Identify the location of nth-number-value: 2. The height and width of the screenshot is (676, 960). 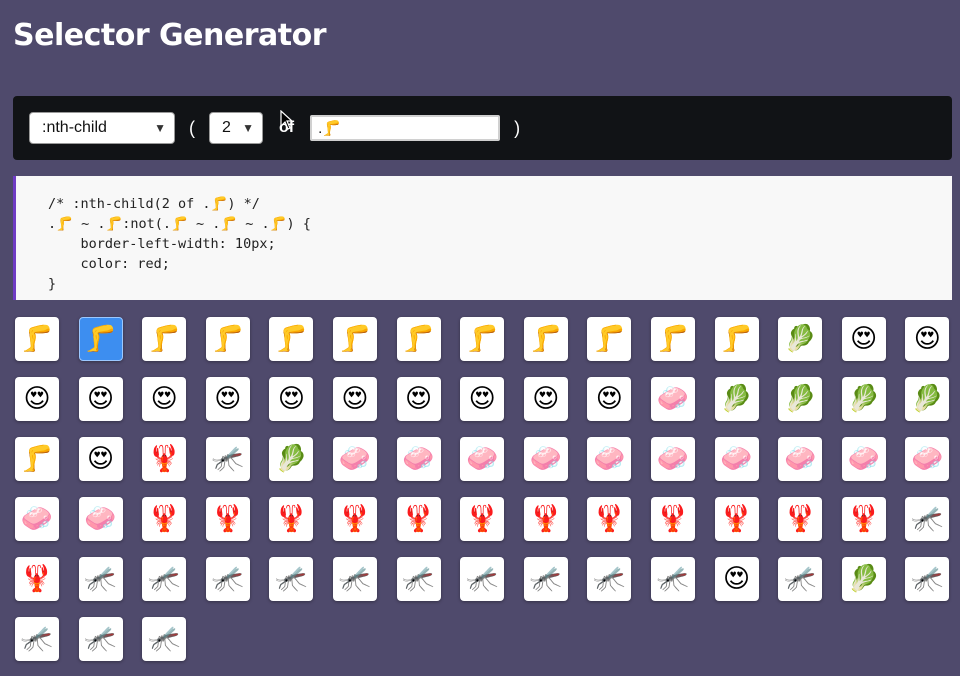
(226, 127).